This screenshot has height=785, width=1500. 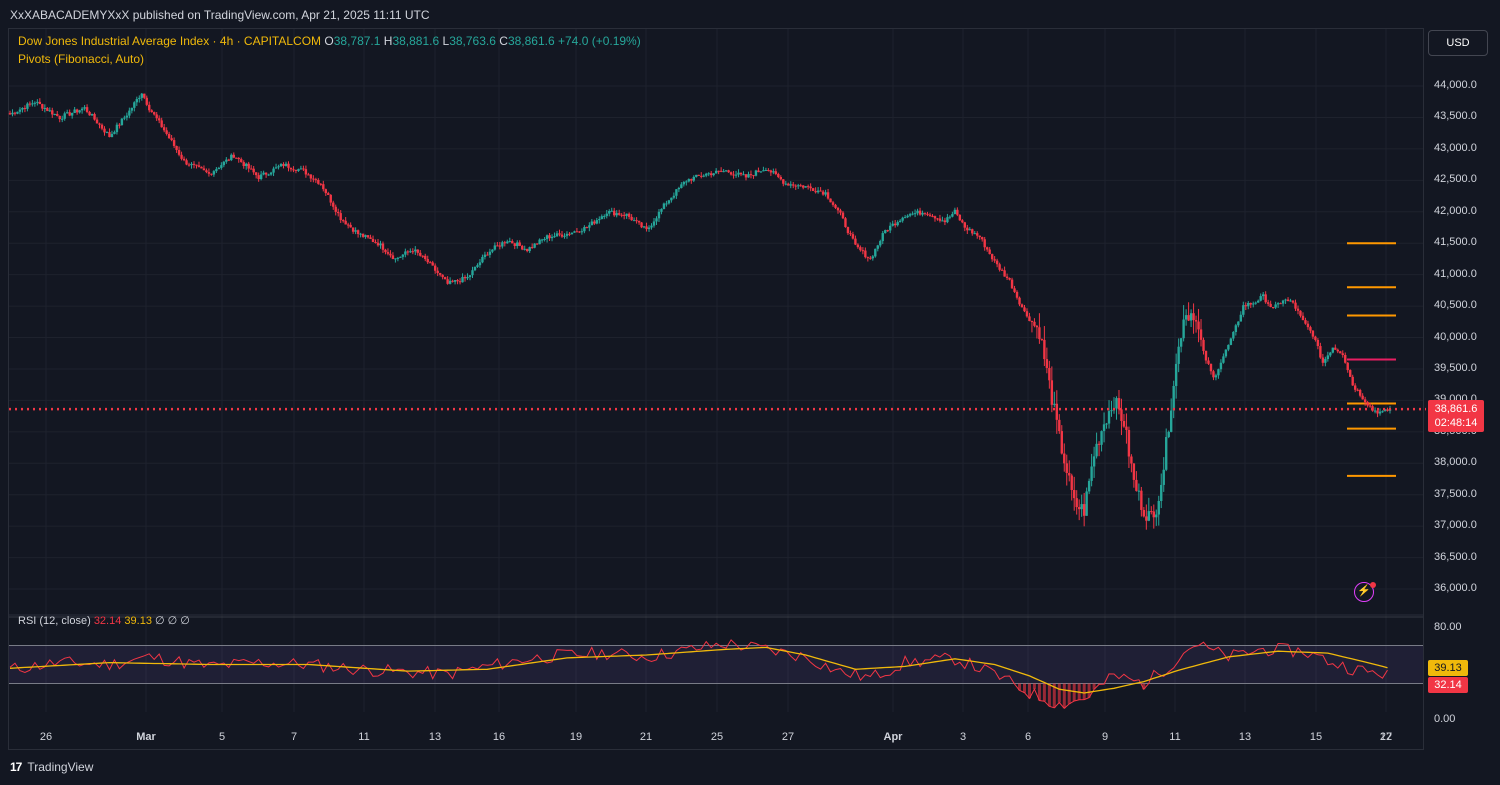 What do you see at coordinates (1455, 179) in the screenshot?
I see `price-axis-label: 42,500.0` at bounding box center [1455, 179].